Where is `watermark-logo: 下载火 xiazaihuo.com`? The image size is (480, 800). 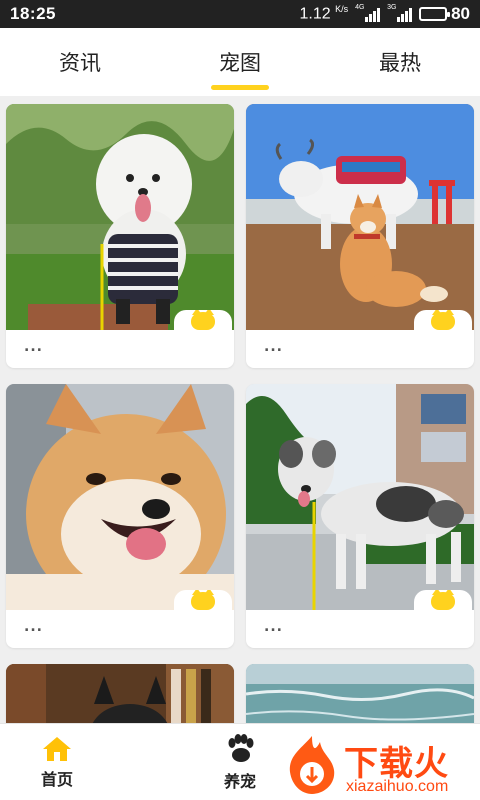
watermark-logo: 下载火 xiazaihuo.com is located at coordinates (380, 767).